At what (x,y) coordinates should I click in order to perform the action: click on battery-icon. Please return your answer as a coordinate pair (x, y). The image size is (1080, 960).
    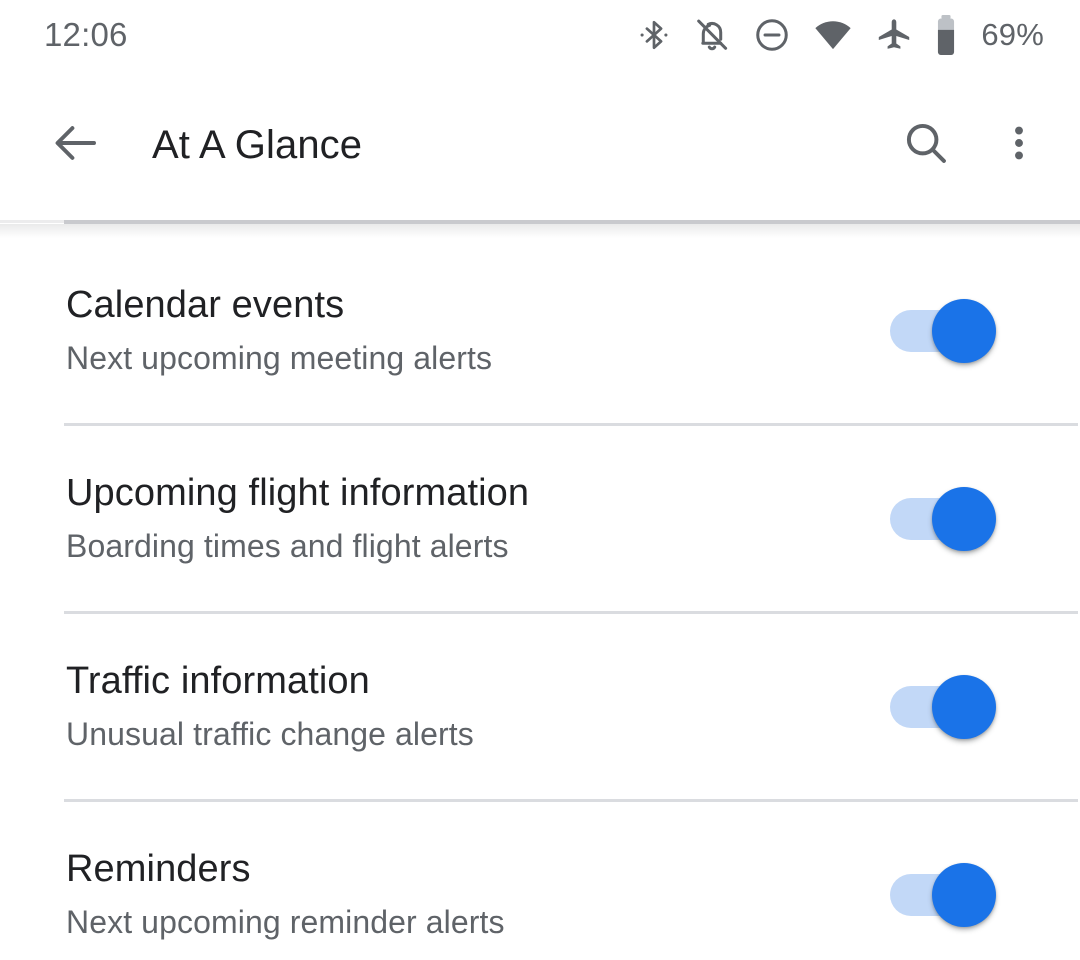
    Looking at the image, I should click on (946, 35).